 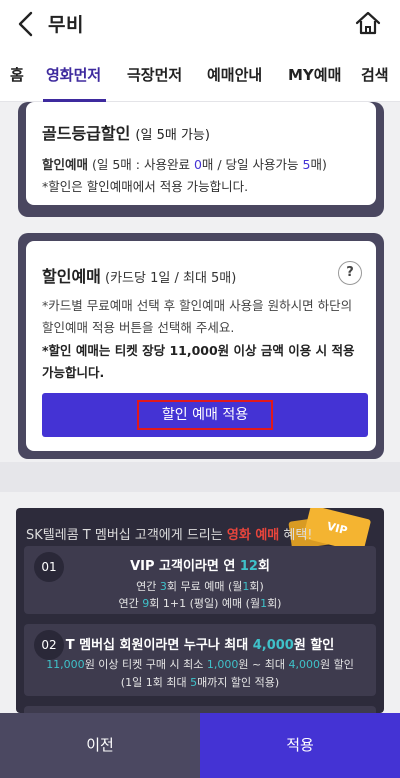 I want to click on back-icon, so click(x=26, y=24).